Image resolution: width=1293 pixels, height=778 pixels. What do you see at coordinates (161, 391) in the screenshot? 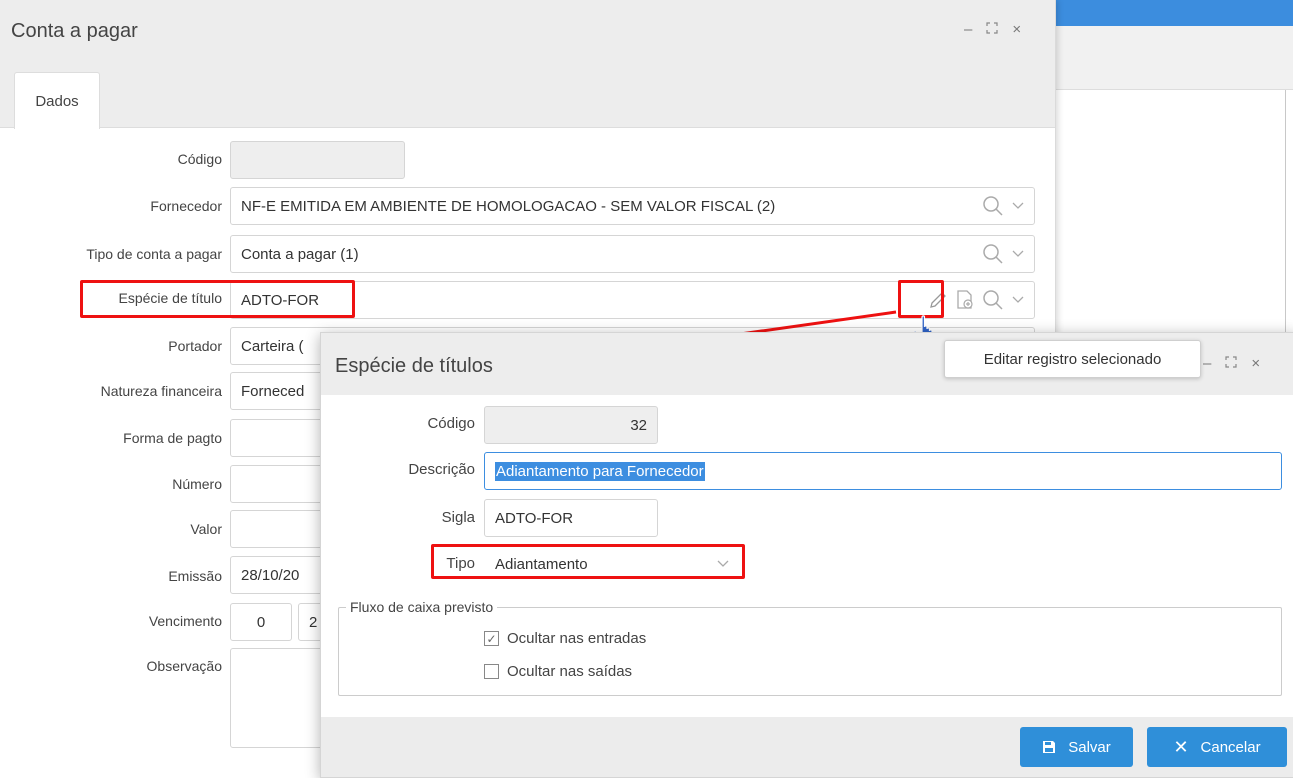
I see `natureza-label: Natureza financeira` at bounding box center [161, 391].